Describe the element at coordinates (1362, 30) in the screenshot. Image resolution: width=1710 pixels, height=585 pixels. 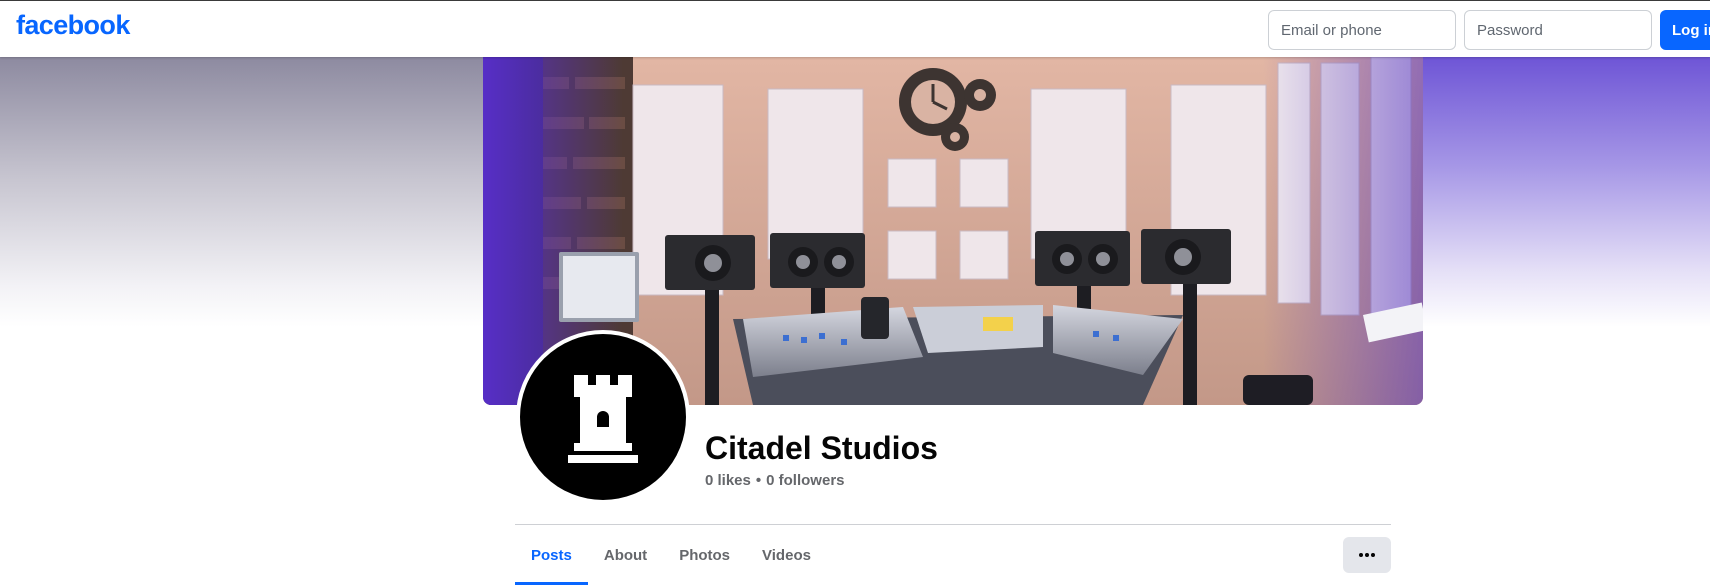
I see `email-field` at that location.